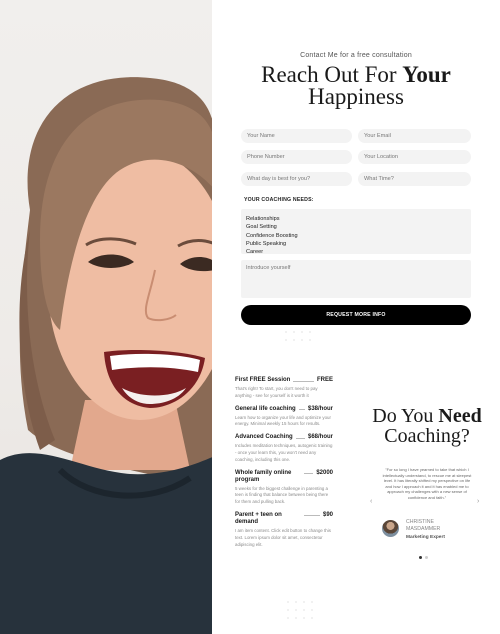 The height and width of the screenshot is (634, 500). I want to click on coaching-needs-label: YOUR COACHING NEEDS:, so click(279, 200).